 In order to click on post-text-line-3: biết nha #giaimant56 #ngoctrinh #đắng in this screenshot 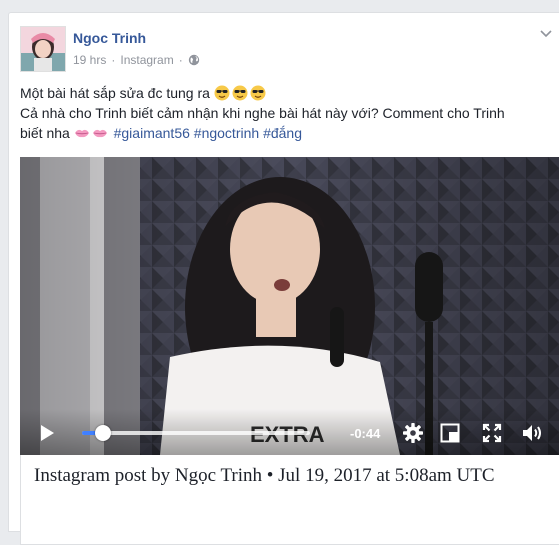, I will do `click(285, 133)`.